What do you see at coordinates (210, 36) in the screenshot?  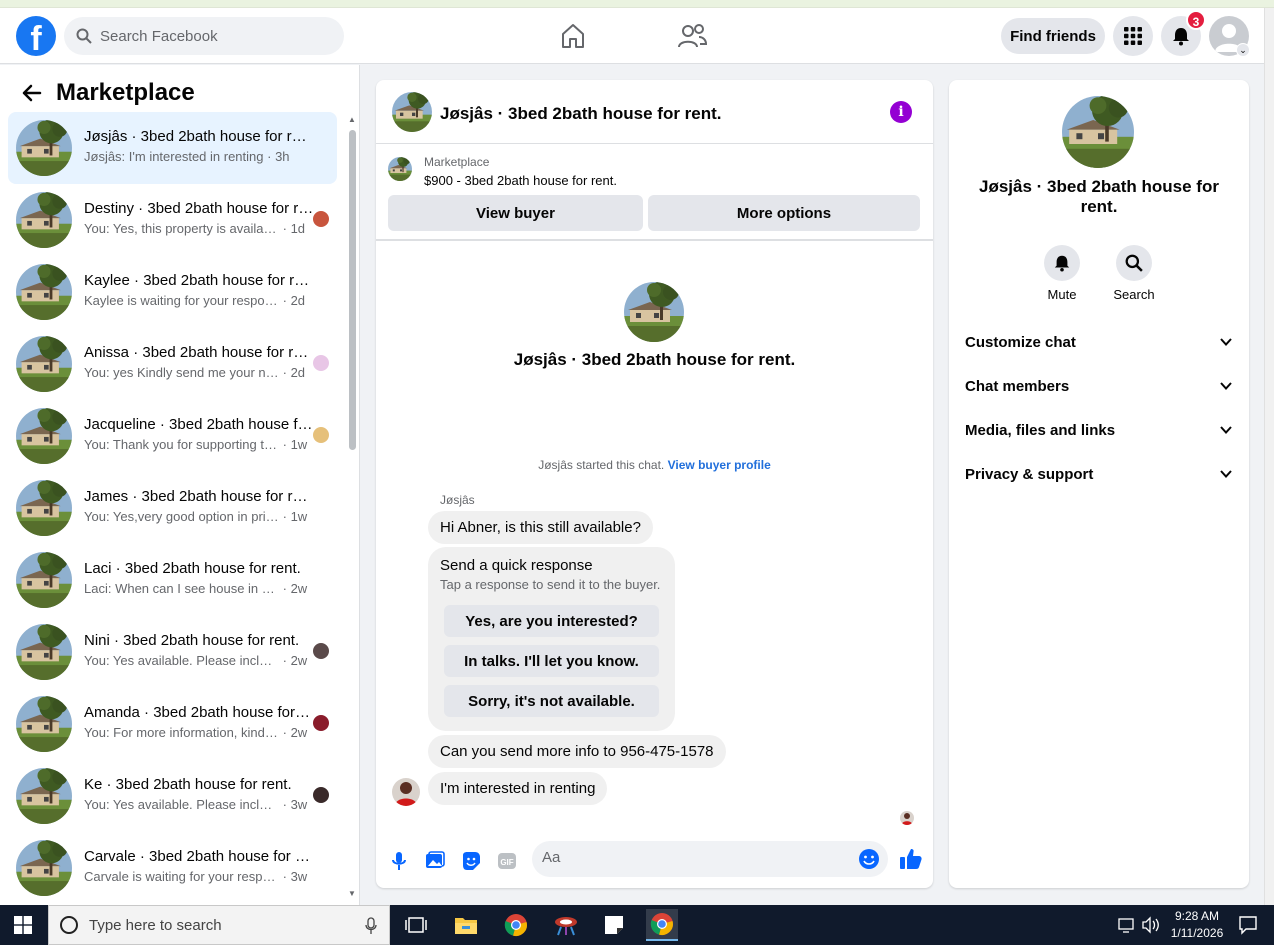 I see `search-input` at bounding box center [210, 36].